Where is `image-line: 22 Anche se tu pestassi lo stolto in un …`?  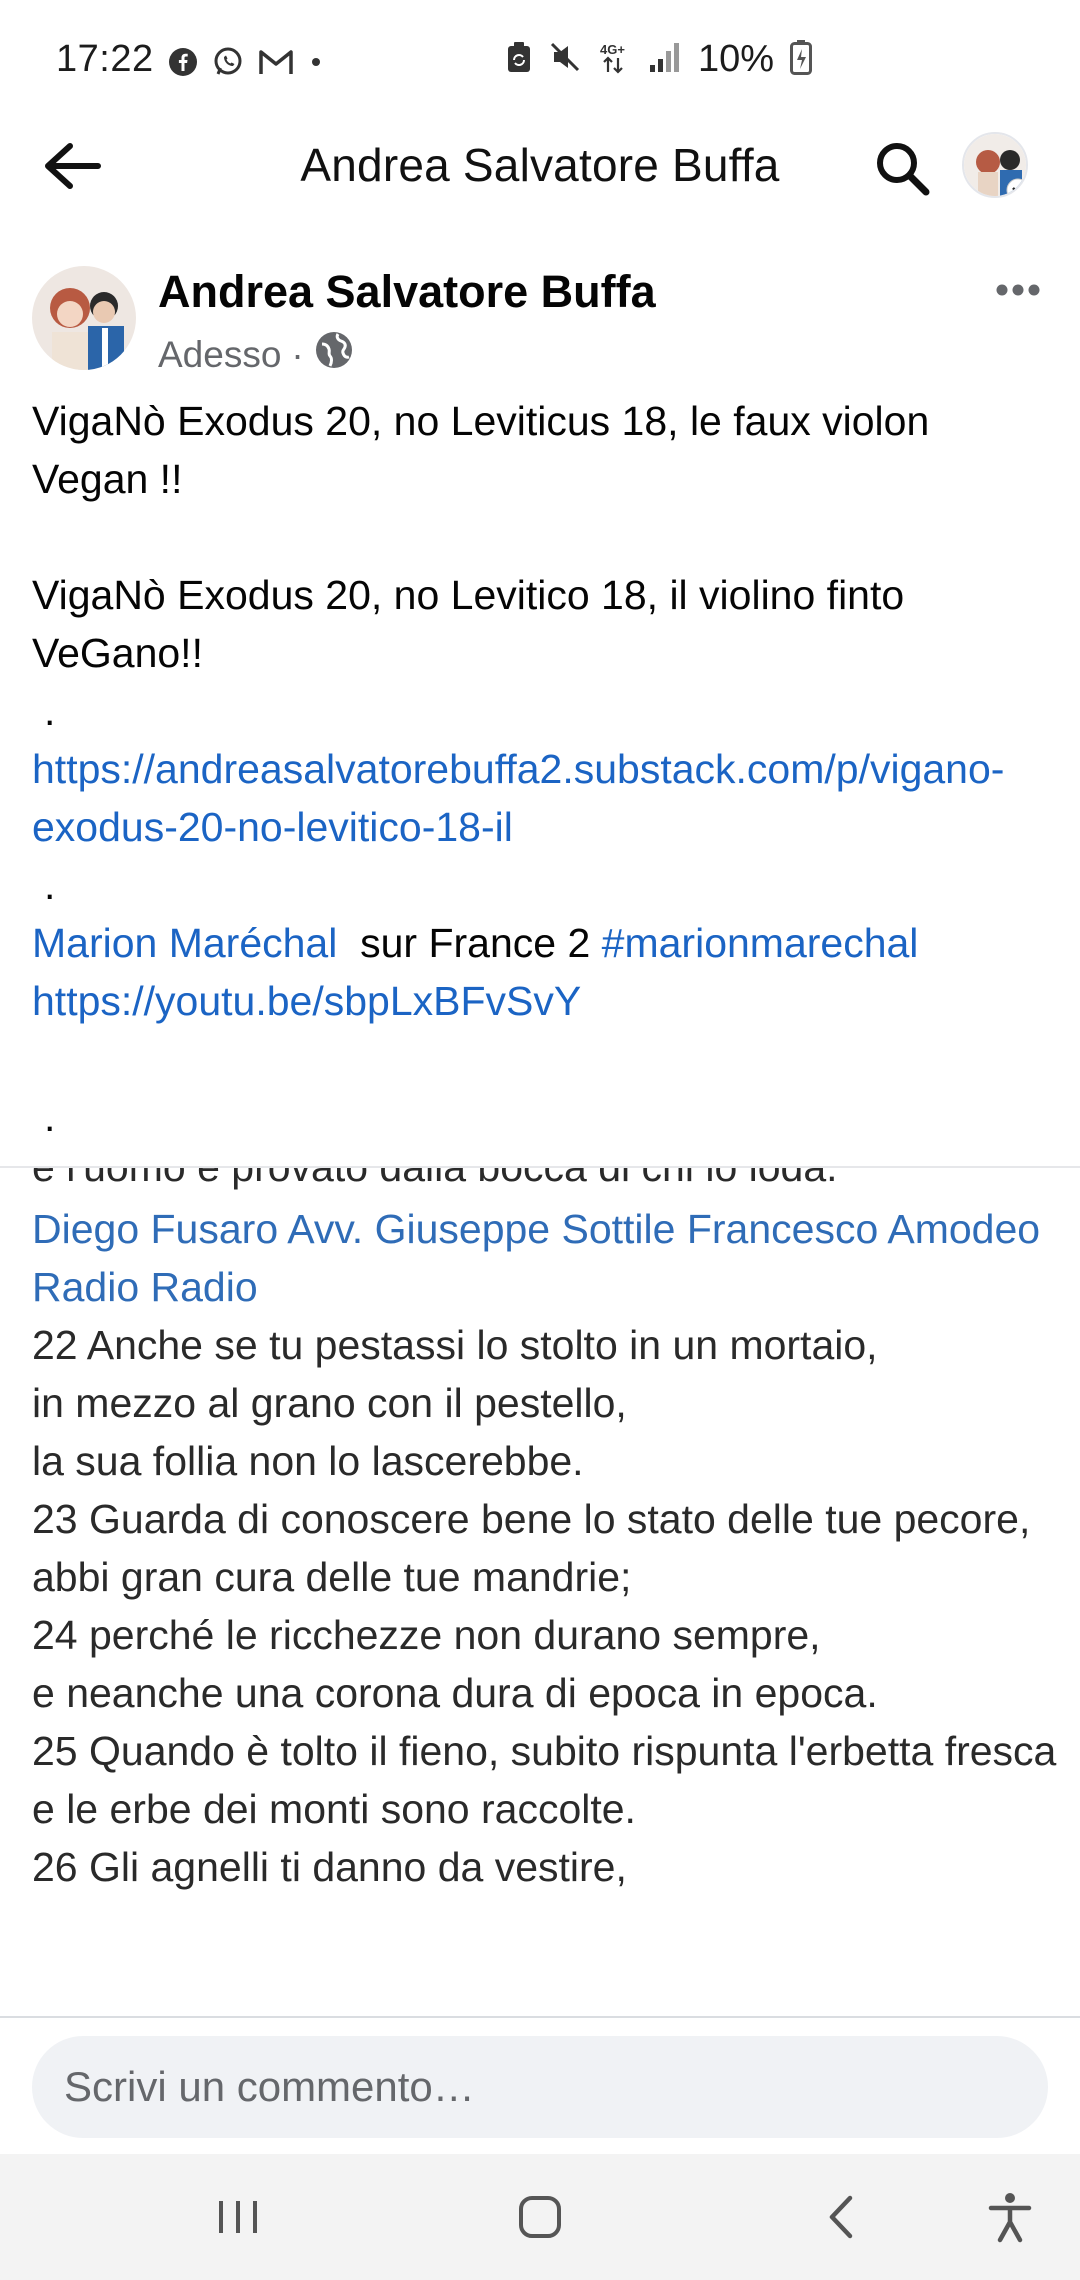
image-line: 22 Anche se tu pestassi lo stolto in un … is located at coordinates (455, 1345).